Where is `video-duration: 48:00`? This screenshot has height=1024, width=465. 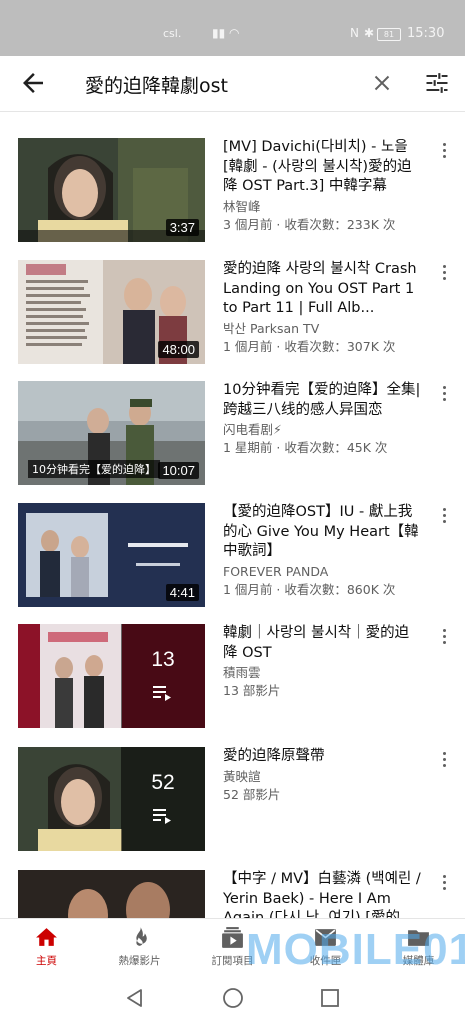 video-duration: 48:00 is located at coordinates (178, 349).